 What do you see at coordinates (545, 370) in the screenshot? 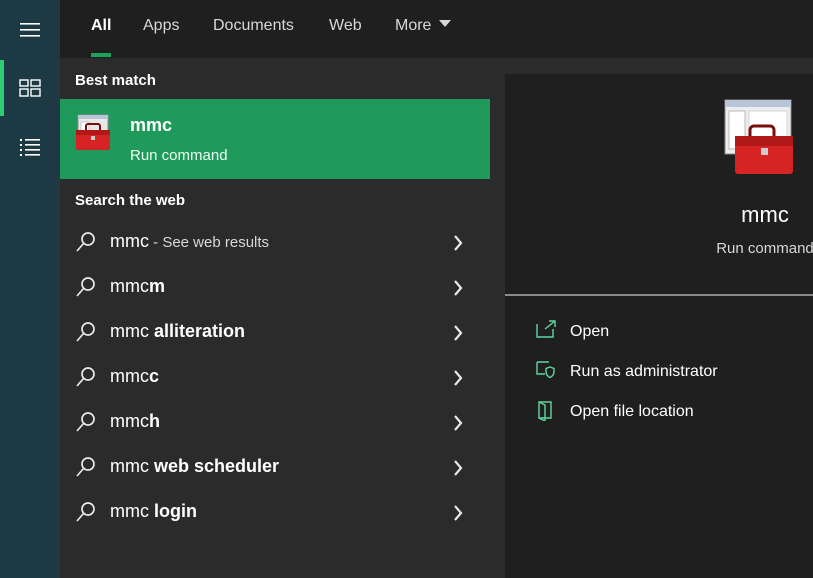
I see `shield-icon` at bounding box center [545, 370].